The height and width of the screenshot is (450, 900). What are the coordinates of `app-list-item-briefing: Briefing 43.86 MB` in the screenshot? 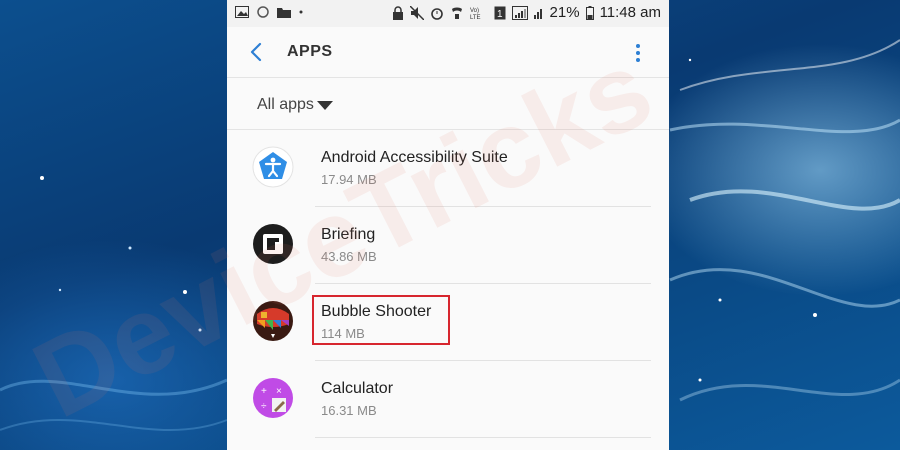 It's located at (448, 245).